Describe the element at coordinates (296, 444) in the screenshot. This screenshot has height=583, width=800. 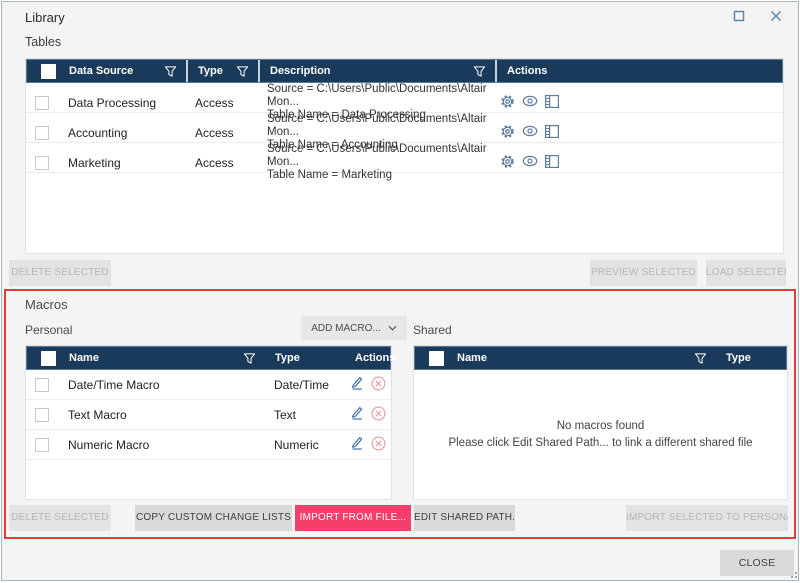
I see `macro-type-cell: Numeric` at that location.